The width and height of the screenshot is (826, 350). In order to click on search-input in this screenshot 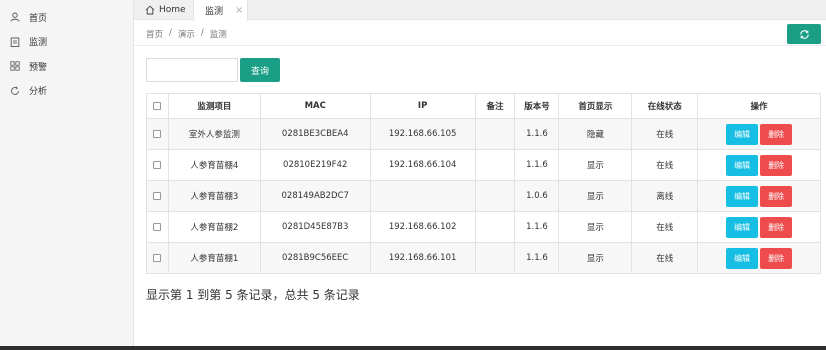, I will do `click(192, 70)`.